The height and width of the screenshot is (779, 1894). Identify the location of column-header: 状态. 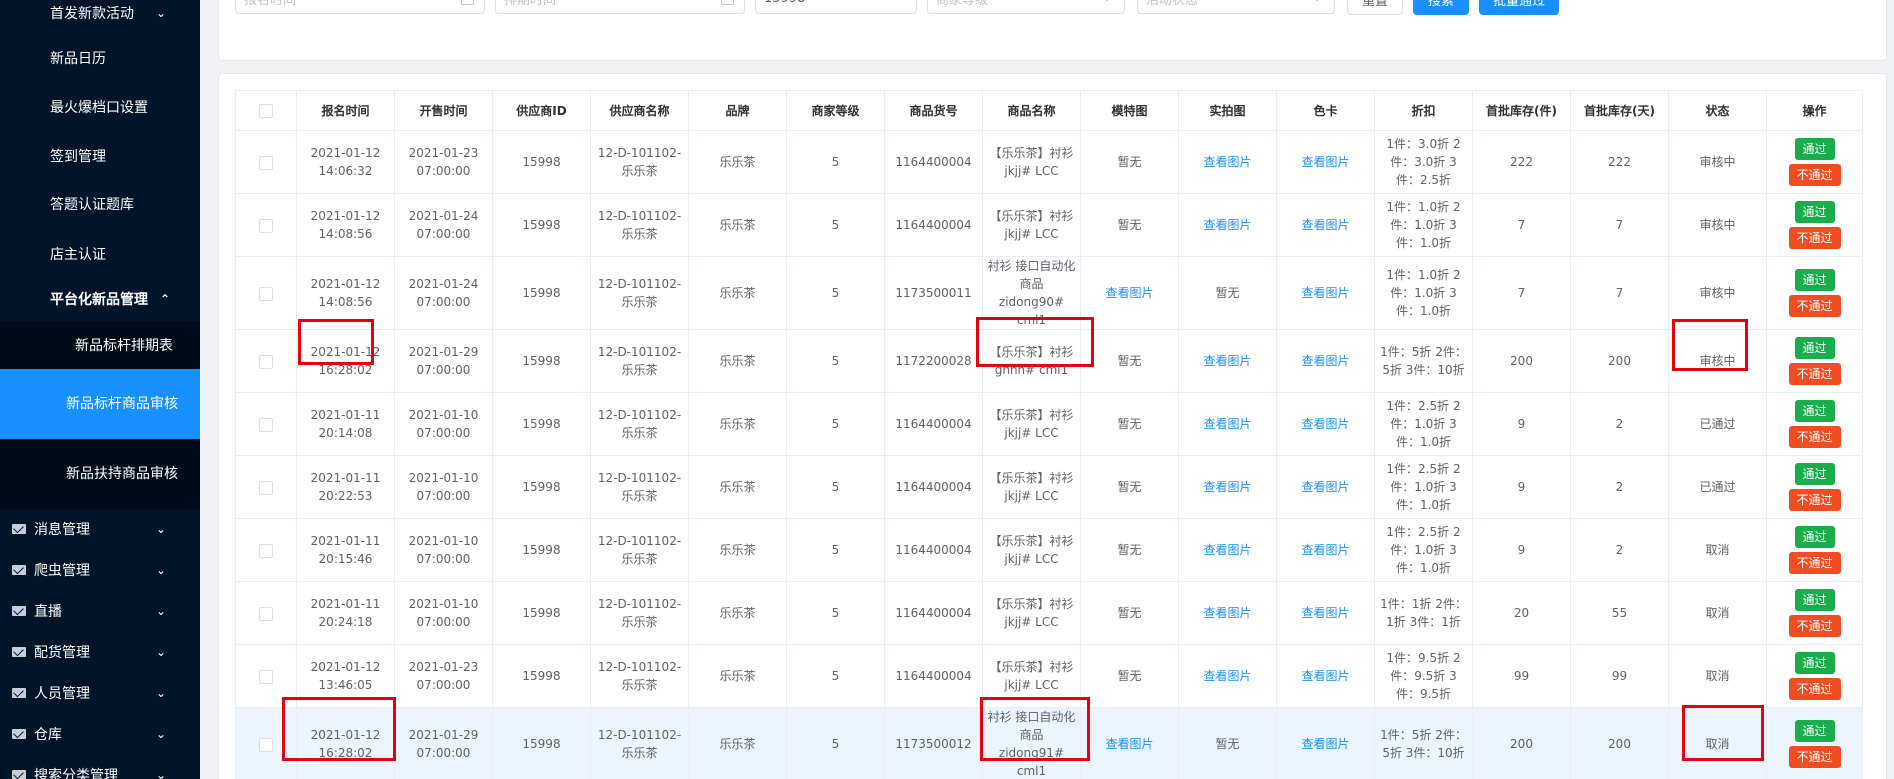
(1717, 110).